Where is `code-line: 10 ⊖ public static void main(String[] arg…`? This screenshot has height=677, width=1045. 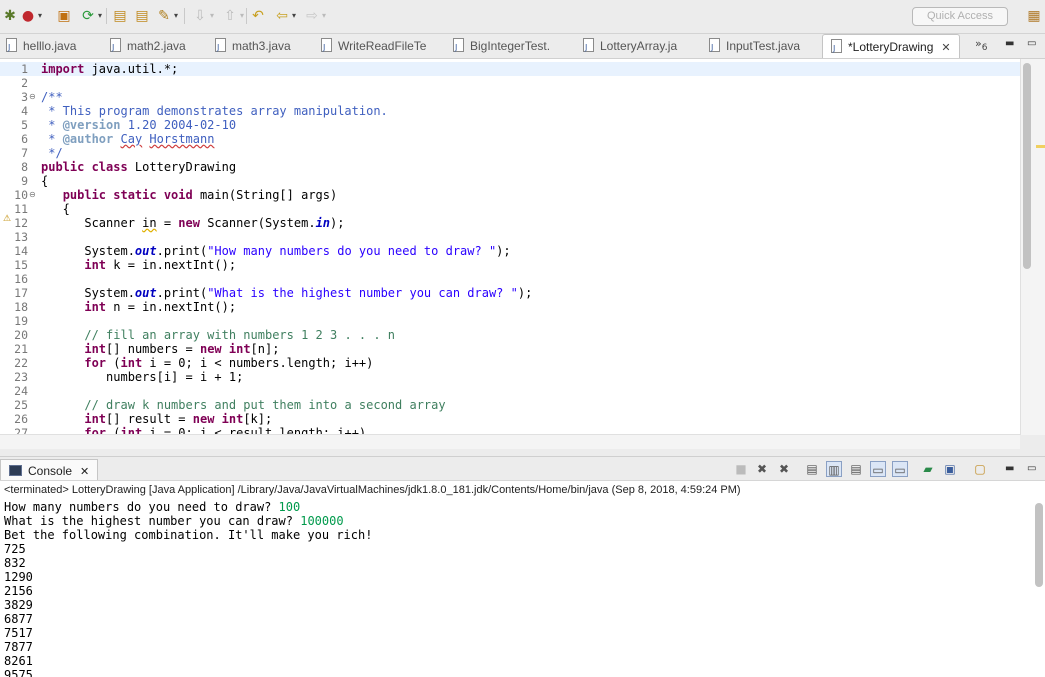
code-line: 10 ⊖ public static void main(String[] arg… is located at coordinates (510, 195).